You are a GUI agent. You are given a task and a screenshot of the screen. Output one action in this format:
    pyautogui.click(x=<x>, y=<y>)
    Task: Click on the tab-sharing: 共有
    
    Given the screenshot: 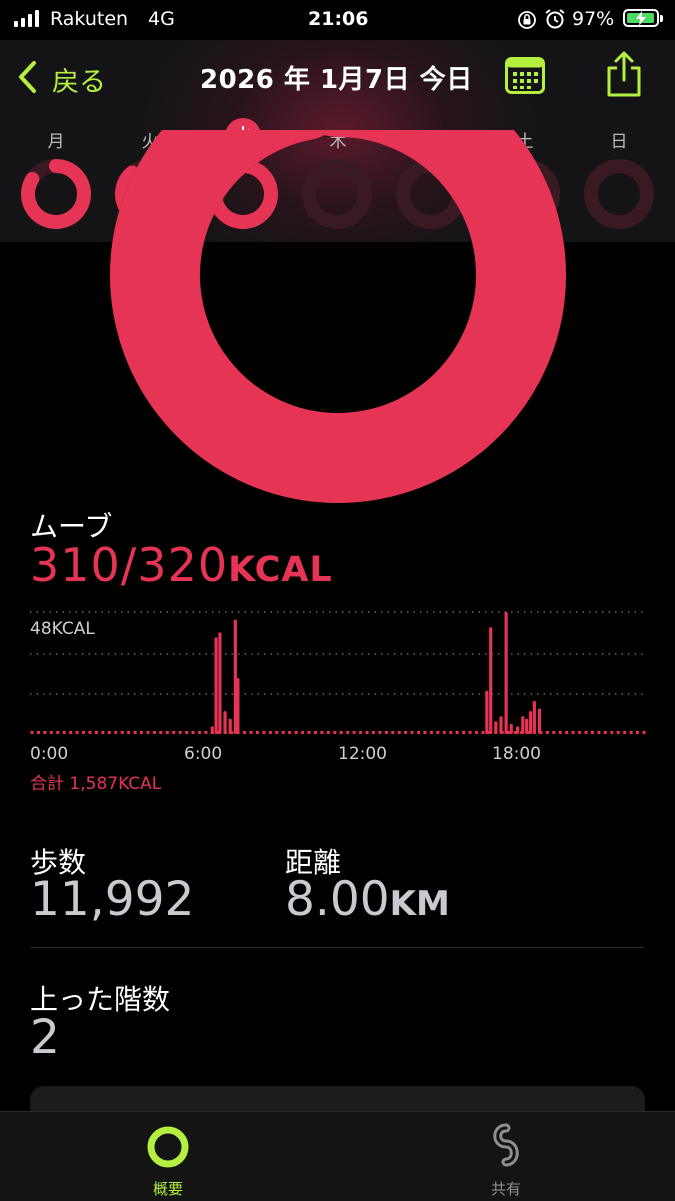 What is the action you would take?
    pyautogui.click(x=506, y=1188)
    